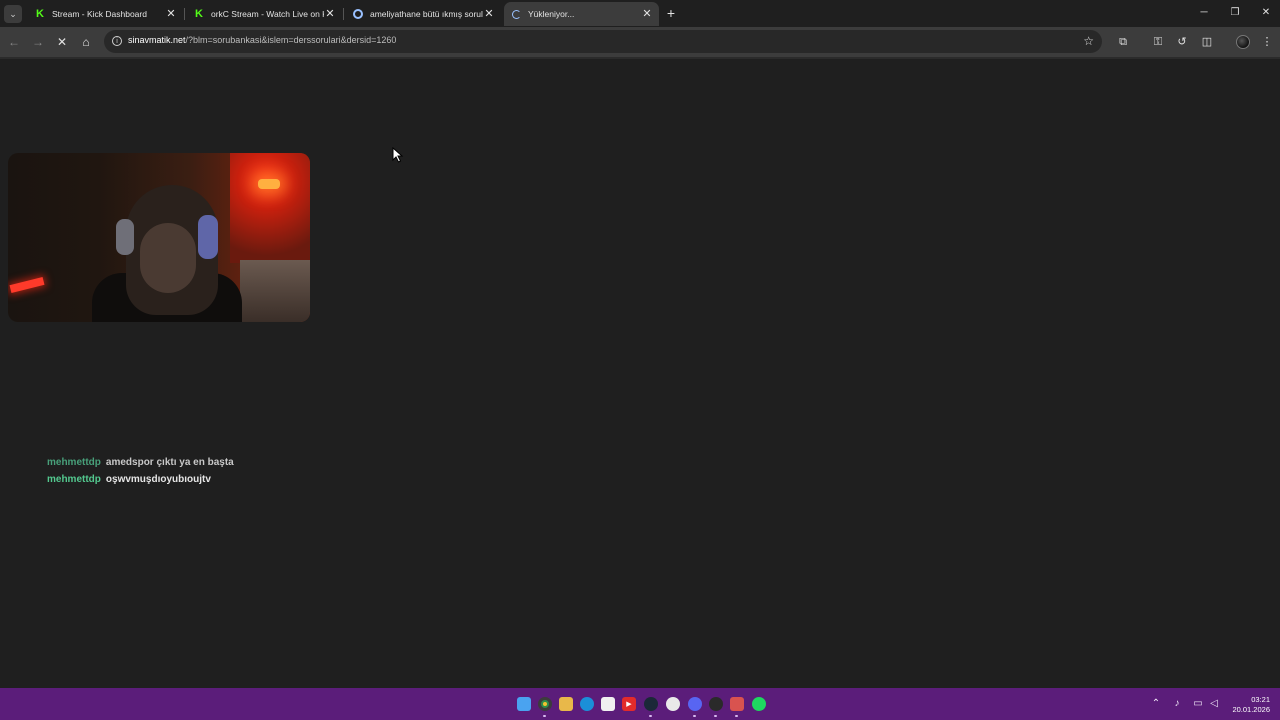 The image size is (1280, 720). Describe the element at coordinates (158, 479) in the screenshot. I see `chat-text: oşwvmuşdıoyubıoujtv` at that location.